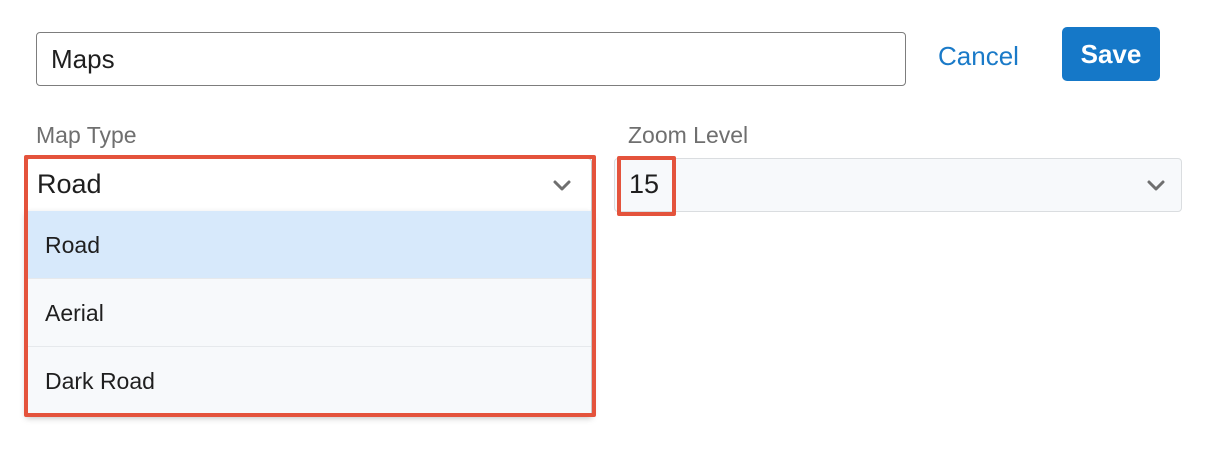 The height and width of the screenshot is (458, 1206). I want to click on map-type-selected-value: Road, so click(69, 184).